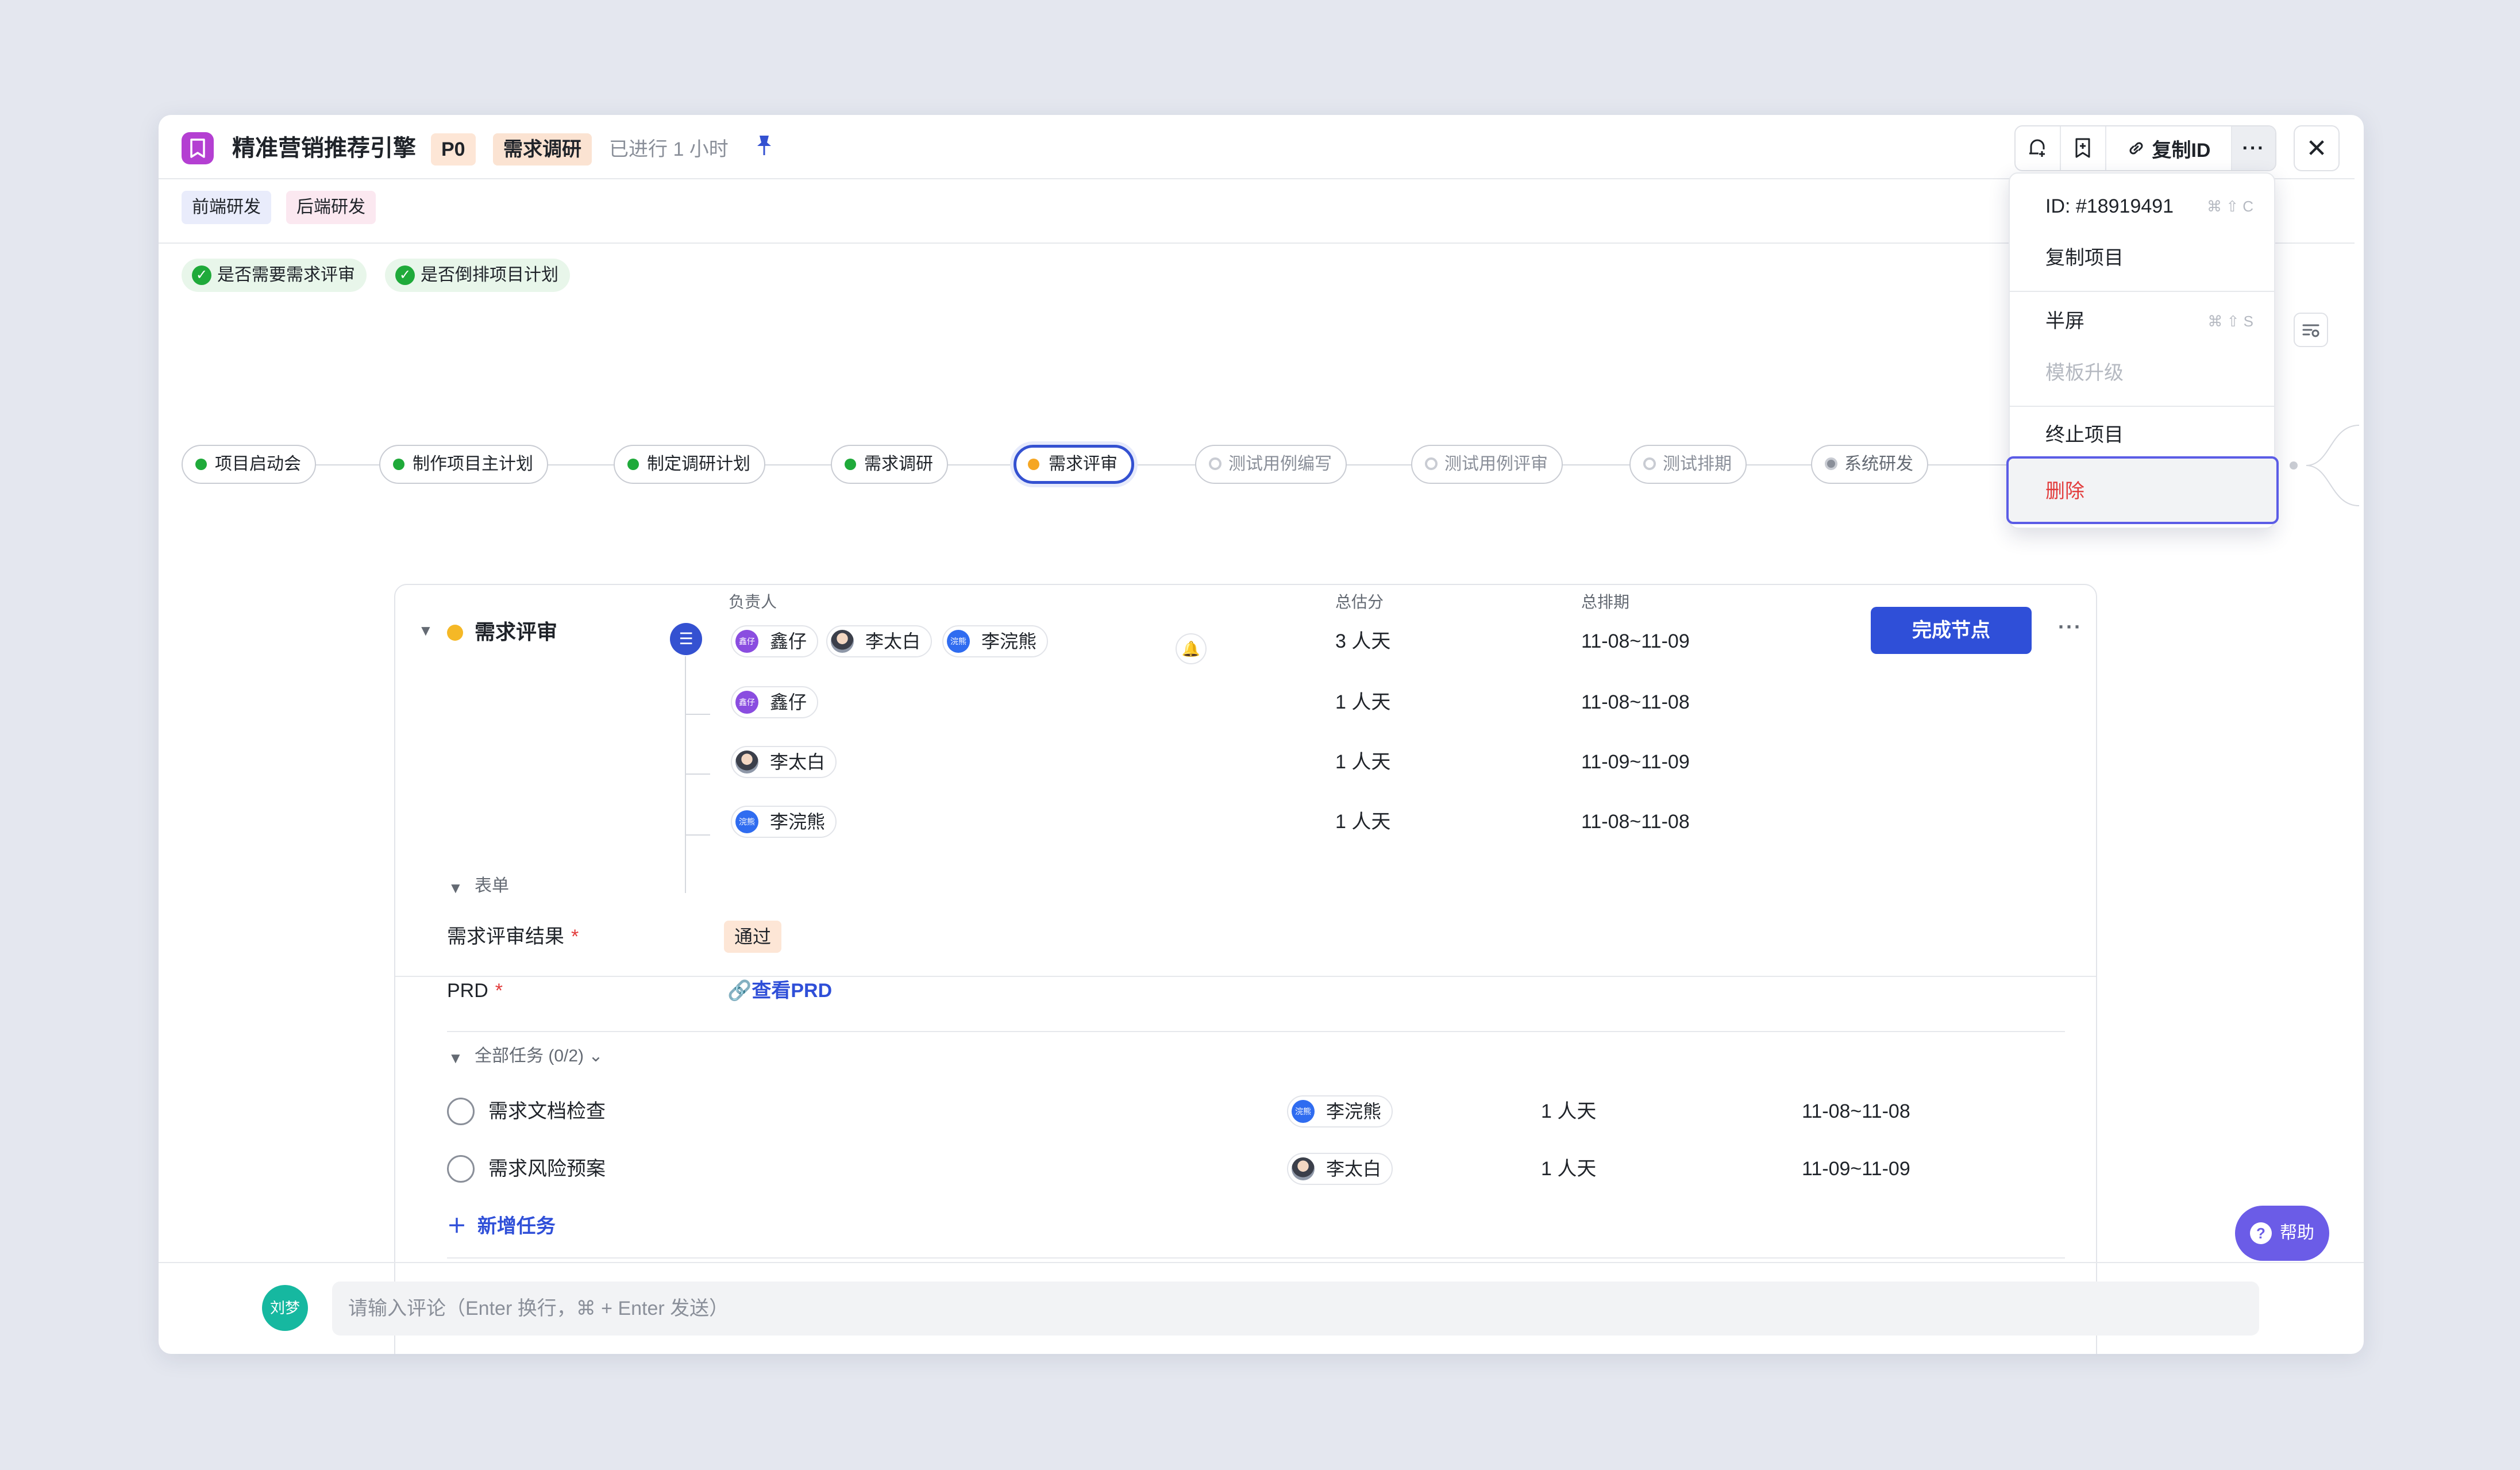  I want to click on owner-name: 李太白, so click(893, 641).